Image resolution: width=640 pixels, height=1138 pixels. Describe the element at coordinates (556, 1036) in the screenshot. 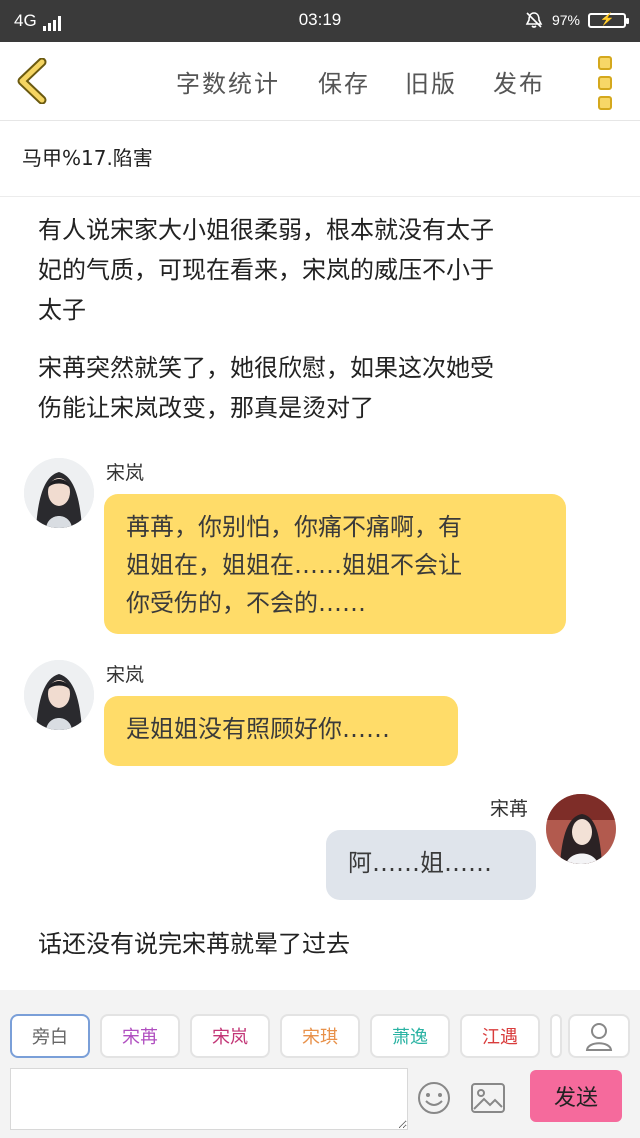

I see `character-chip-more` at that location.